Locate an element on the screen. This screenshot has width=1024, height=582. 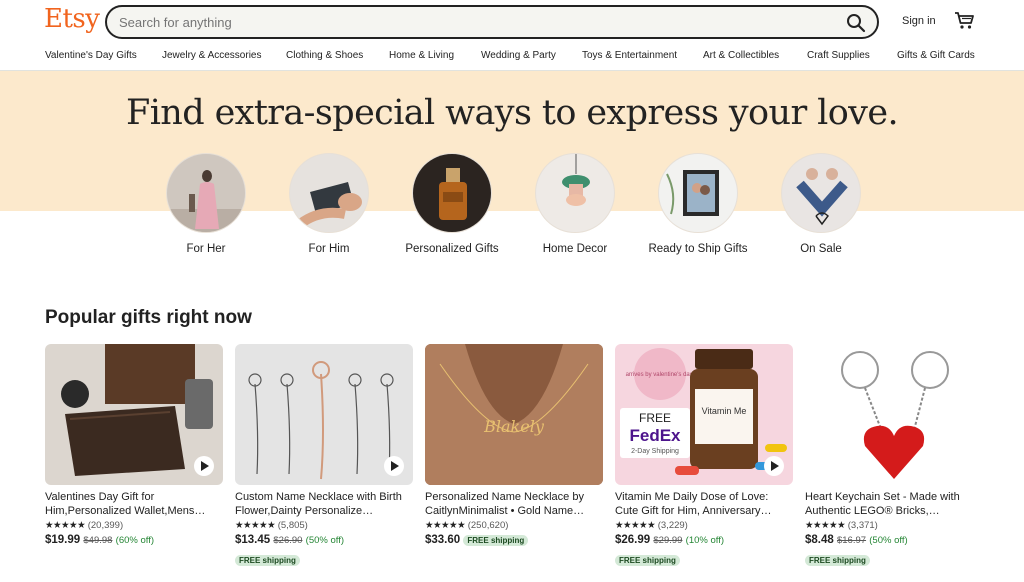
product-rating: ★★★★★ (3,371) is located at coordinates (894, 526).